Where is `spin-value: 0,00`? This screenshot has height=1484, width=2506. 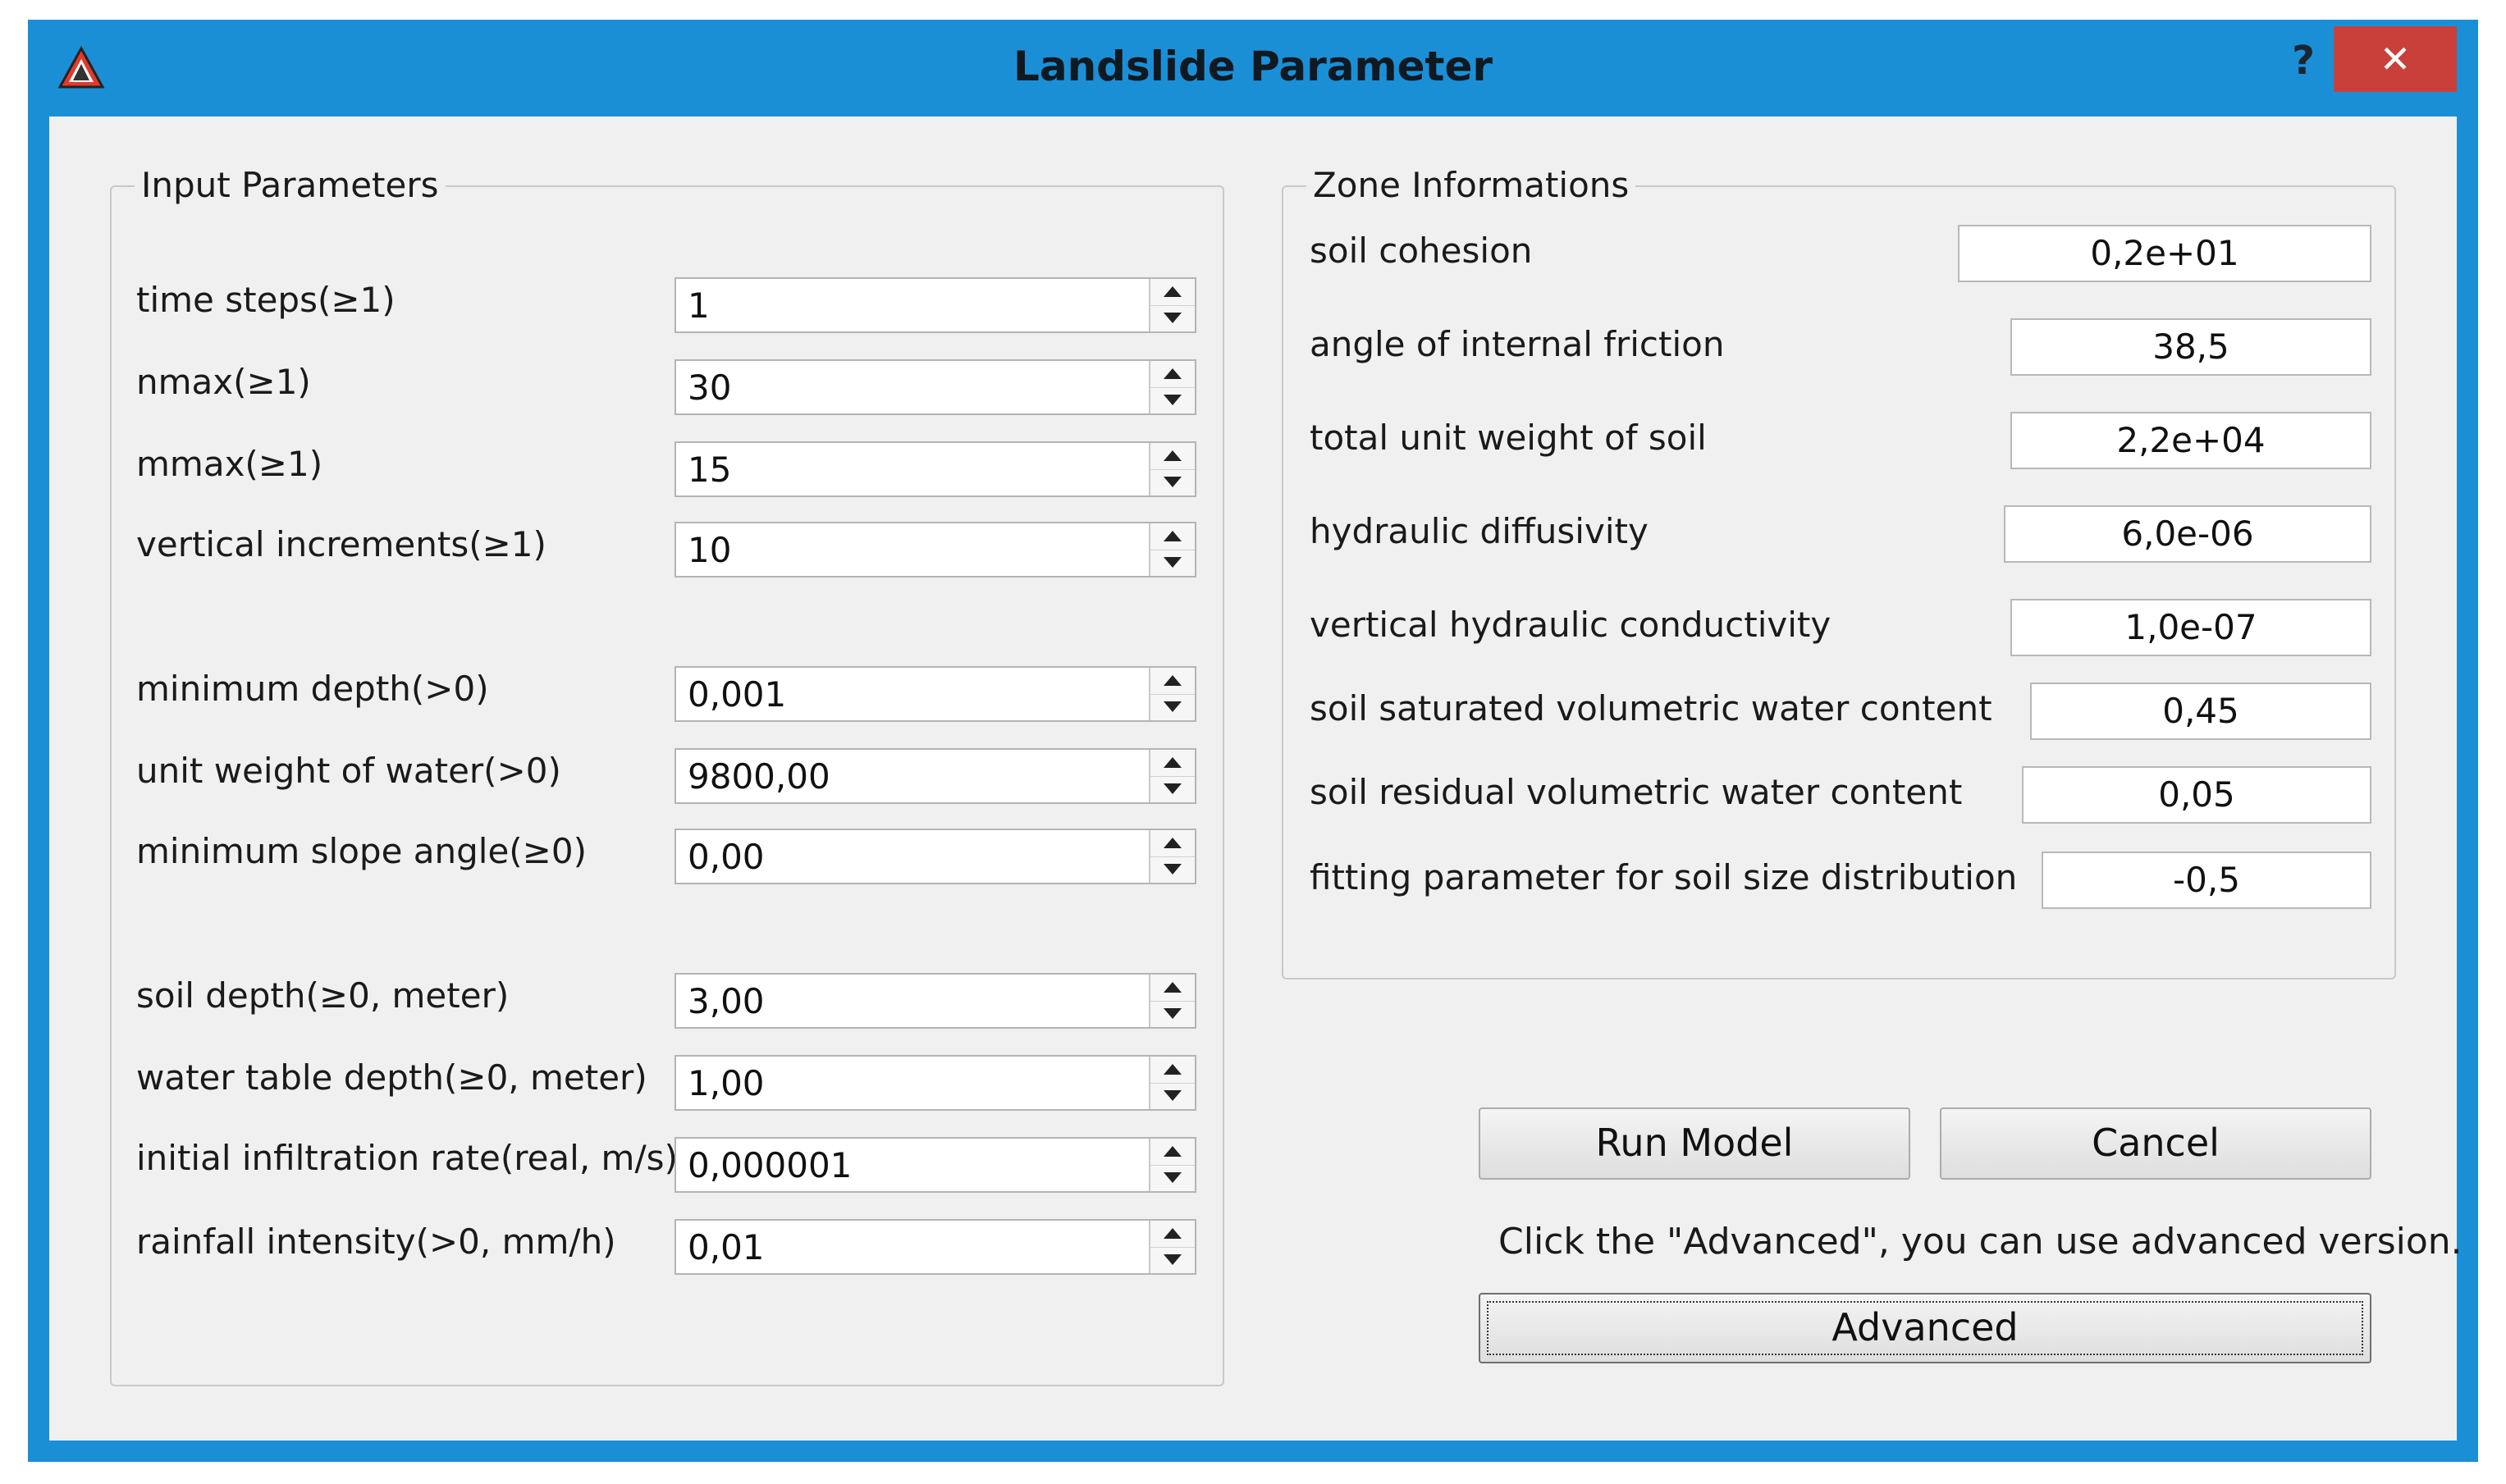
spin-value: 0,00 is located at coordinates (726, 857).